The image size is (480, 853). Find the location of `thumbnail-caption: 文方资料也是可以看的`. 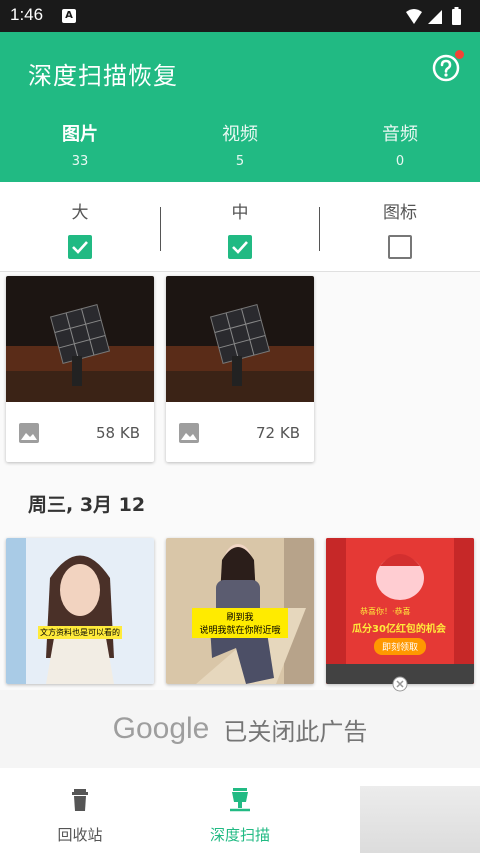

thumbnail-caption: 文方资料也是可以看的 is located at coordinates (80, 632).